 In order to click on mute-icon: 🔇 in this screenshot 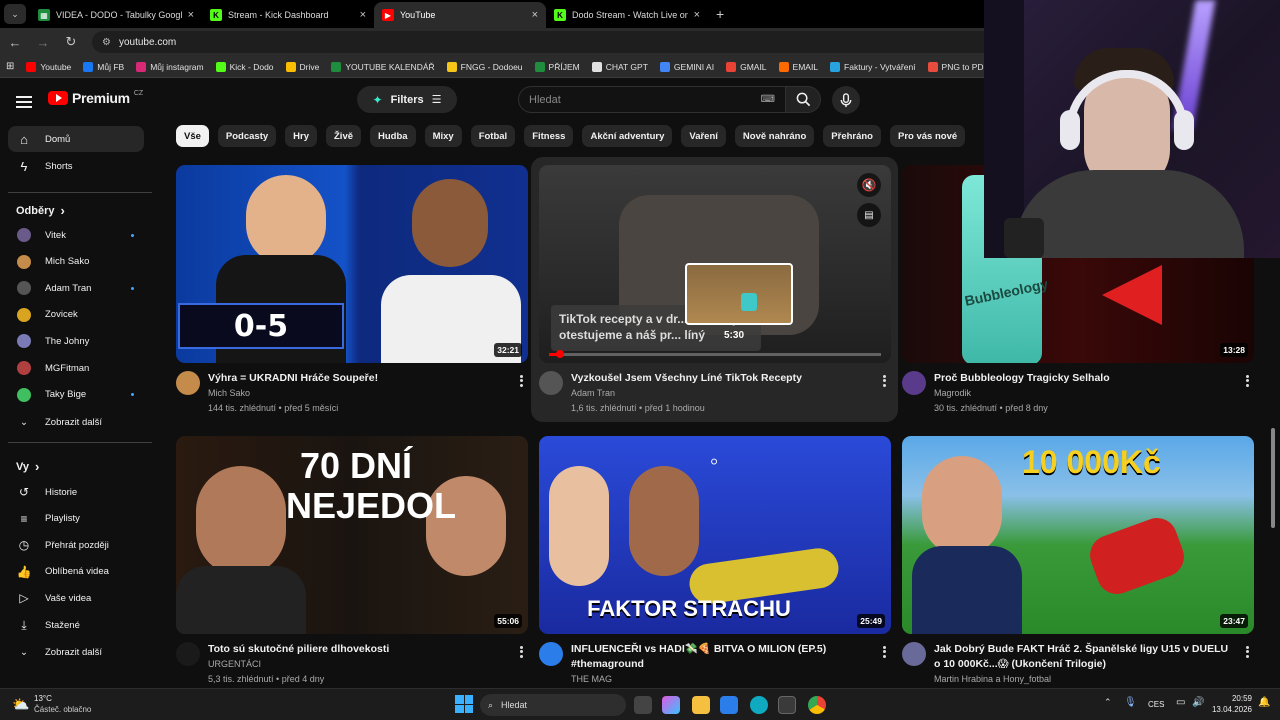, I will do `click(869, 185)`.